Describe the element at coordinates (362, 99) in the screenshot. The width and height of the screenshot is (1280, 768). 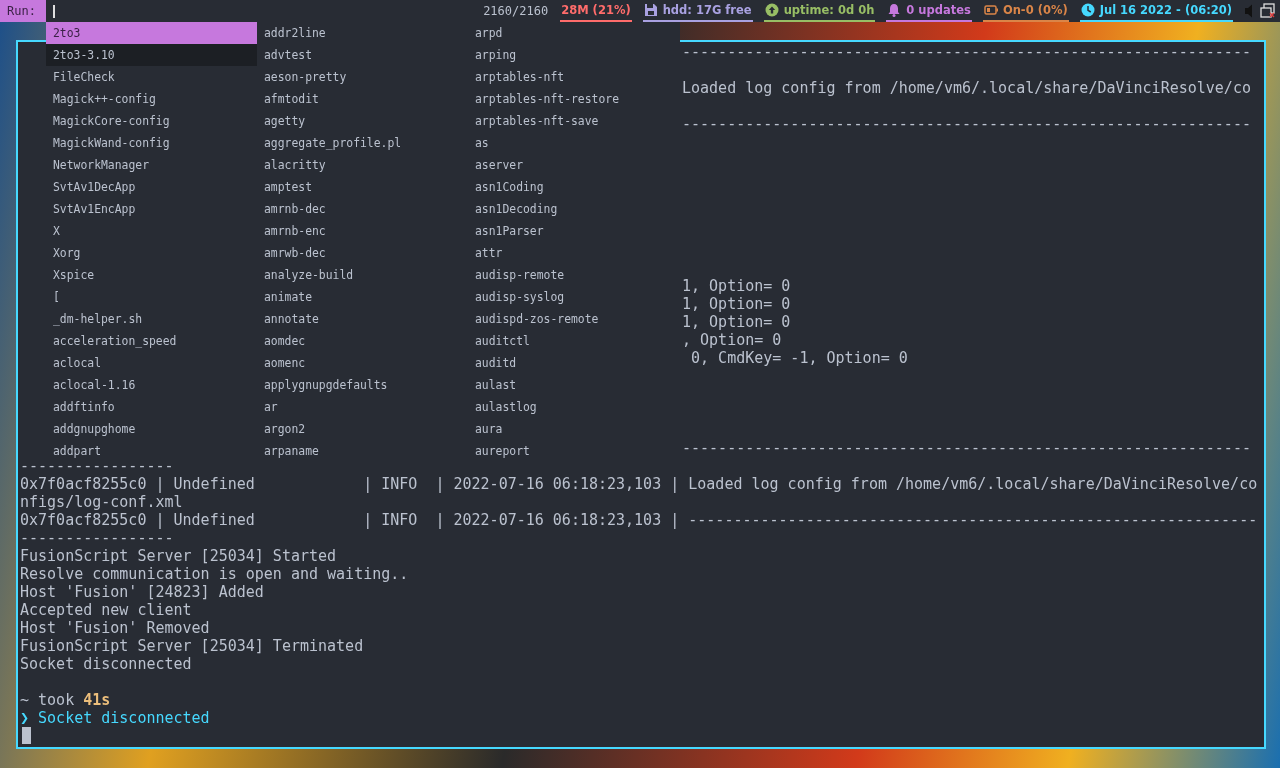
I see `command-item: afmtodit` at that location.